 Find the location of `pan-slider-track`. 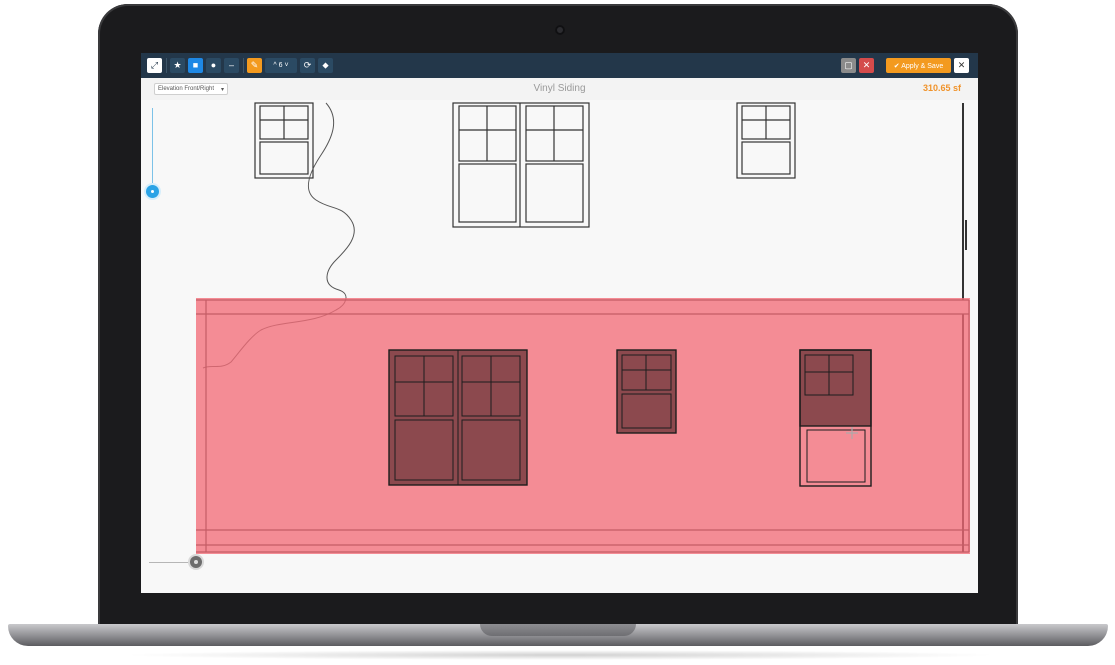

pan-slider-track is located at coordinates (169, 562).